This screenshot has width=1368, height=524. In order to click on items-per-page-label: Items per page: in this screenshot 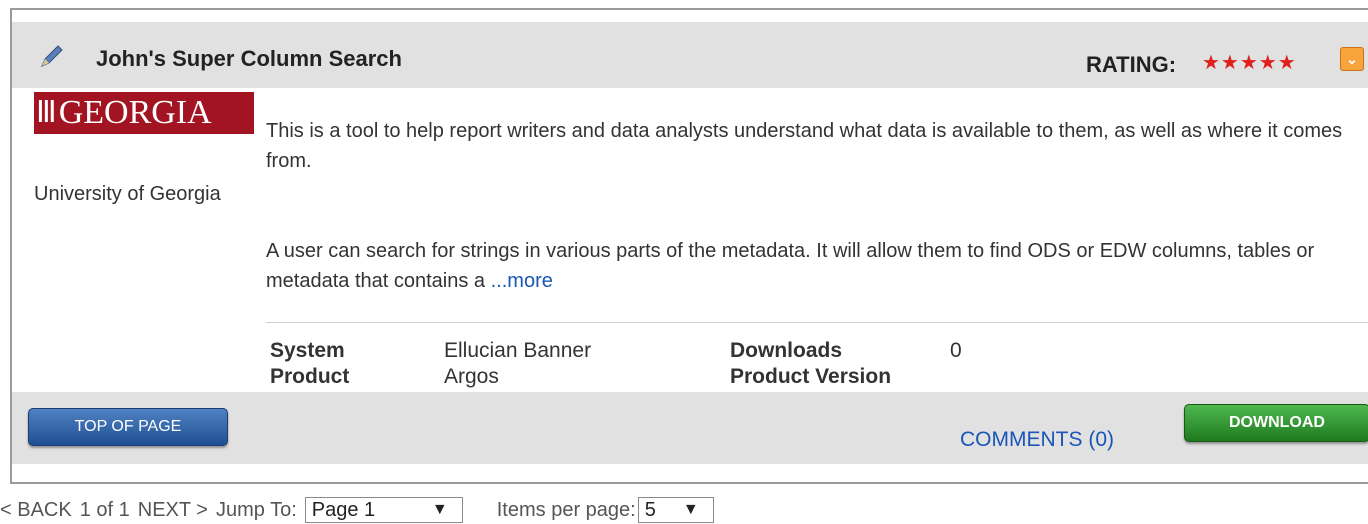, I will do `click(566, 509)`.